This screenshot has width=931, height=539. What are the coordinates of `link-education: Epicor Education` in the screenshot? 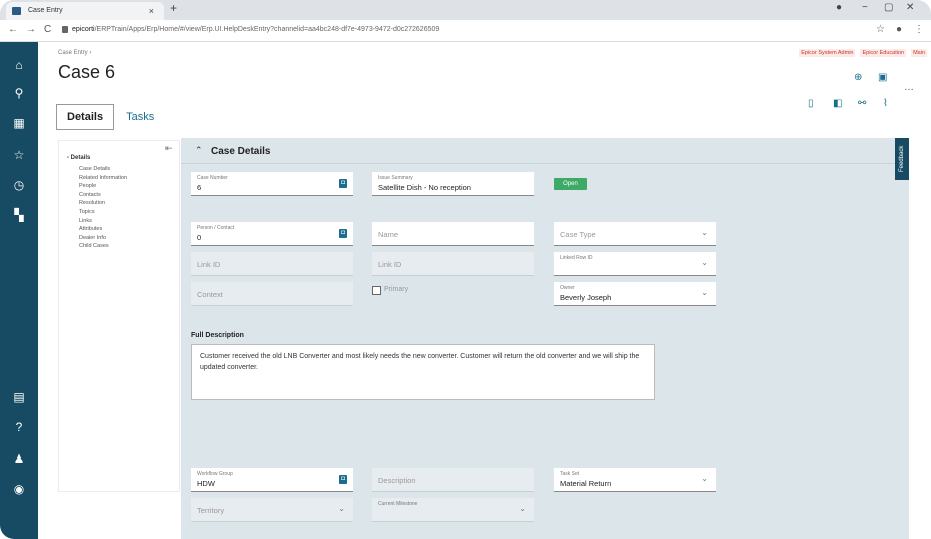 It's located at (883, 53).